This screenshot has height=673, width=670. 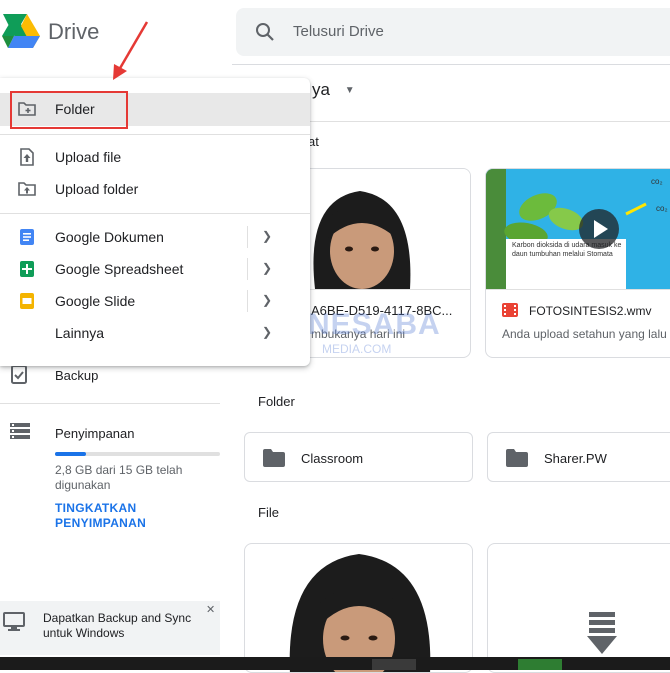 What do you see at coordinates (27, 189) in the screenshot?
I see `upload-folder-icon` at bounding box center [27, 189].